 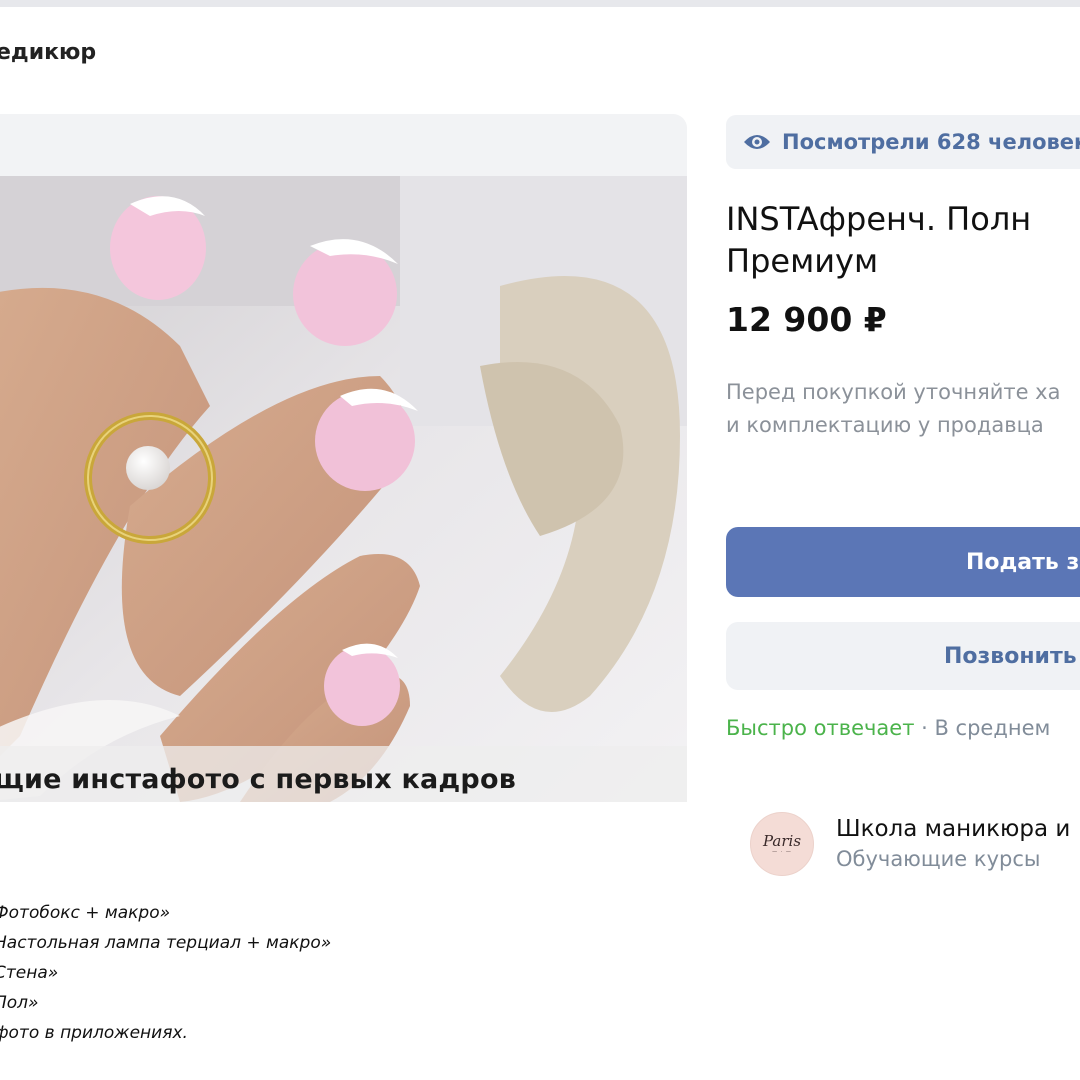 I want to click on submit-request-label: Подать з, so click(x=1023, y=562).